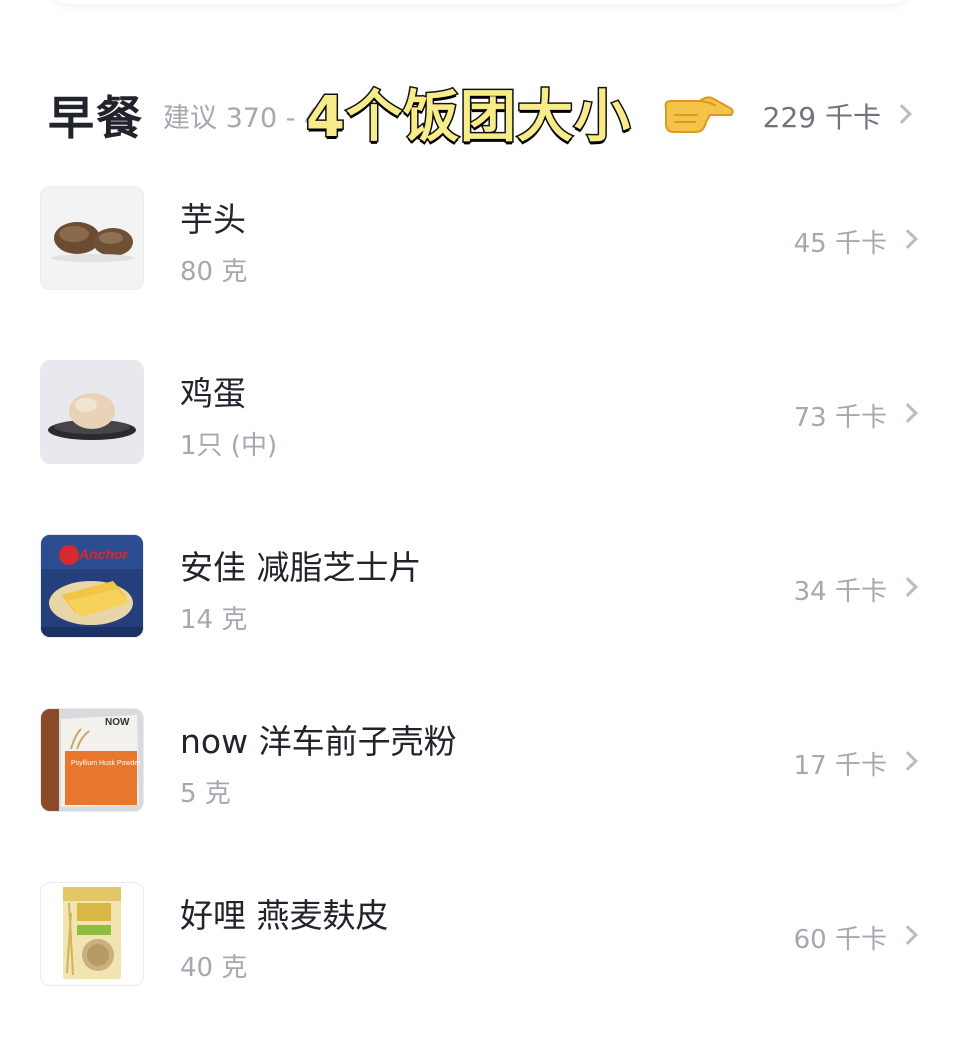  I want to click on anchor-cheese-photo: Anchor, so click(92, 586).